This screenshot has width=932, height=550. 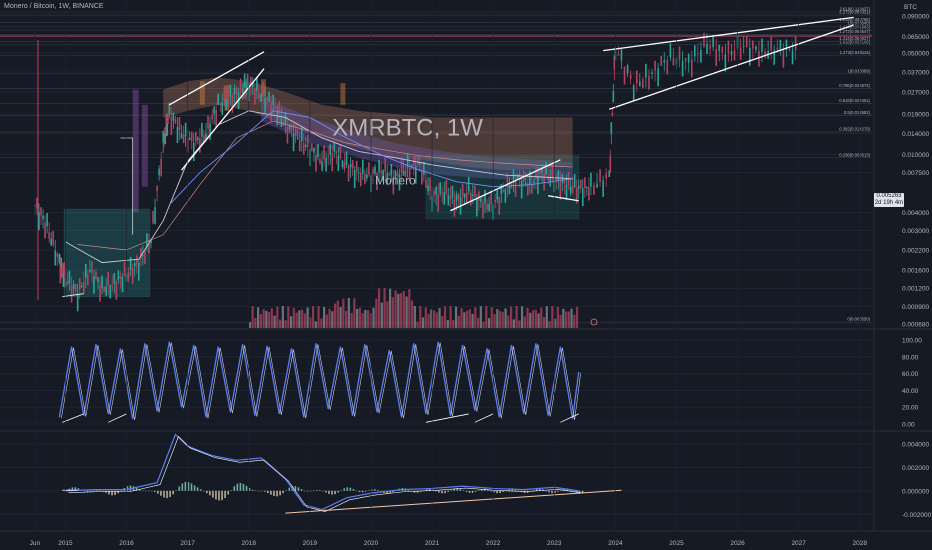 I want to click on price-axis-label: 0.001600, so click(x=915, y=271).